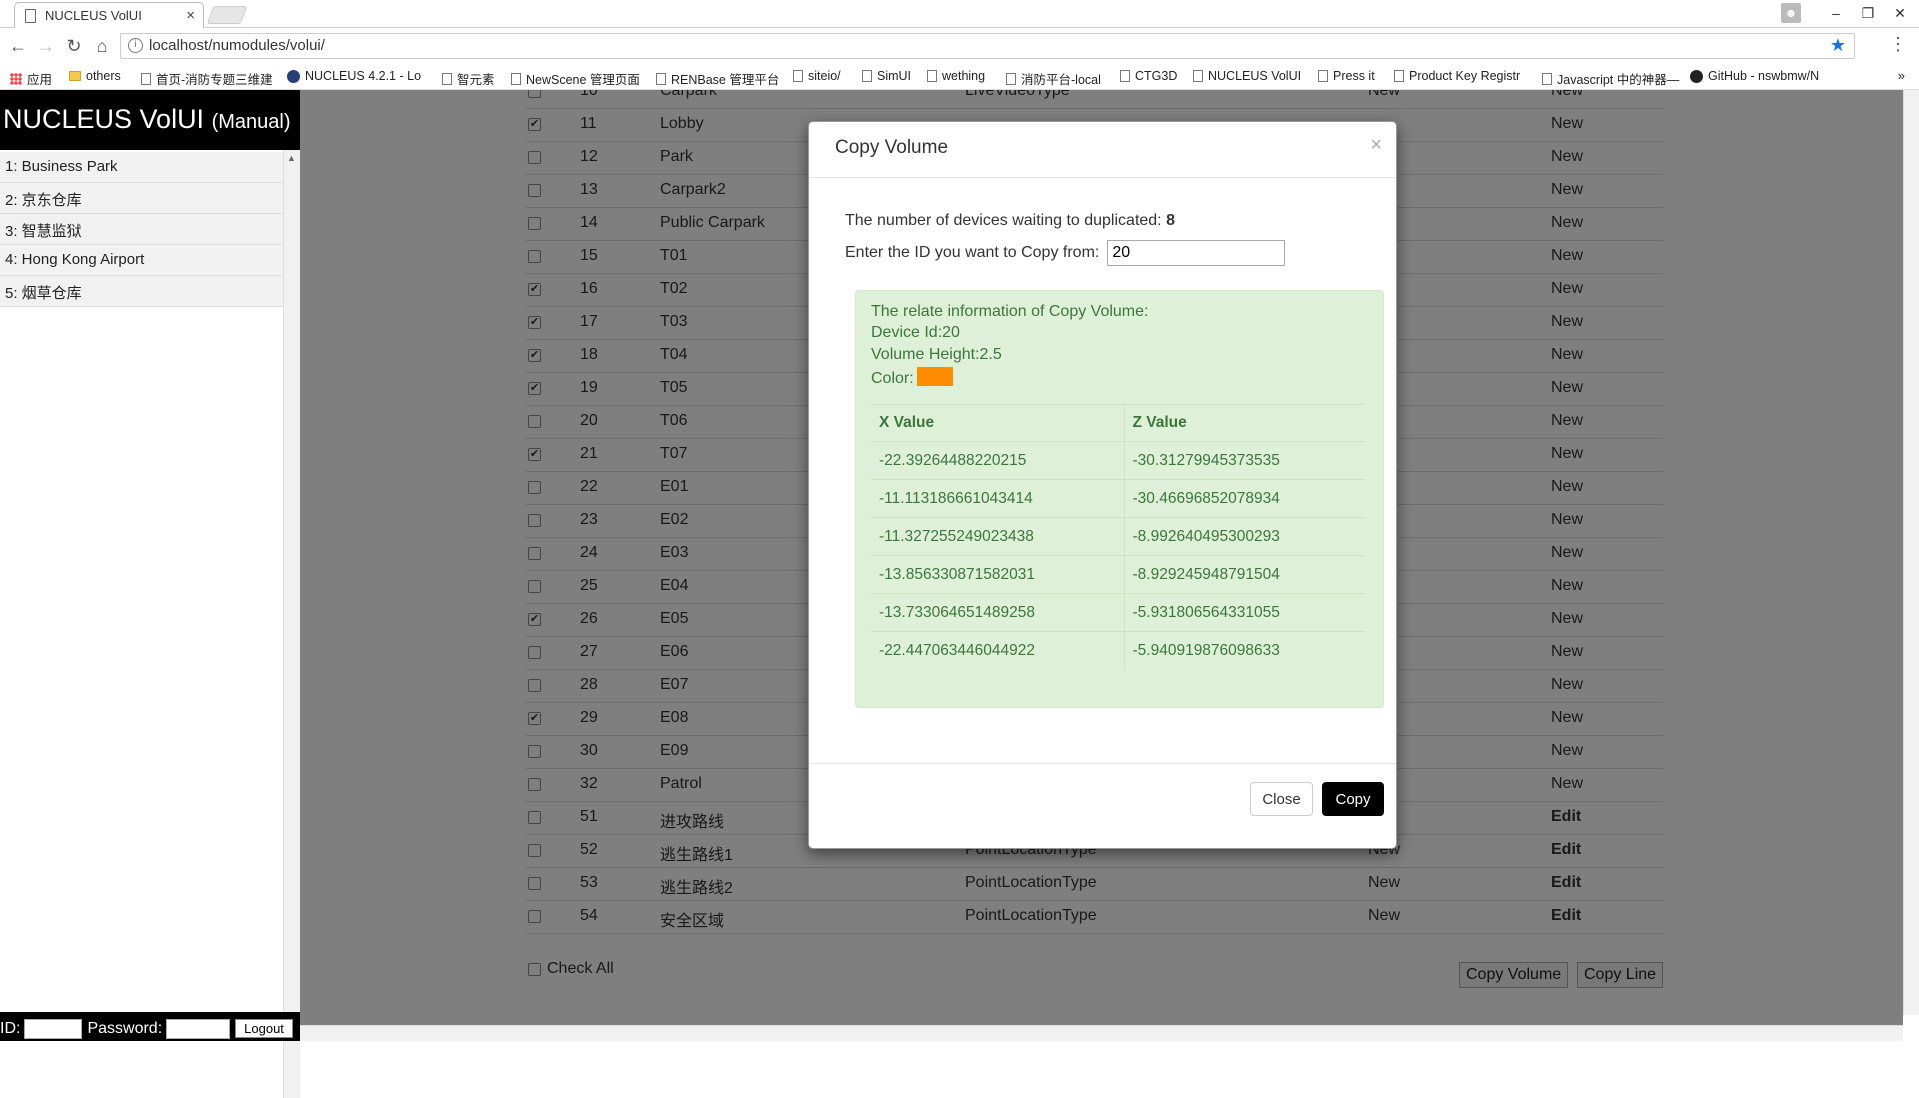 This screenshot has height=1098, width=1919. I want to click on bookmark-label: 应用, so click(40, 80).